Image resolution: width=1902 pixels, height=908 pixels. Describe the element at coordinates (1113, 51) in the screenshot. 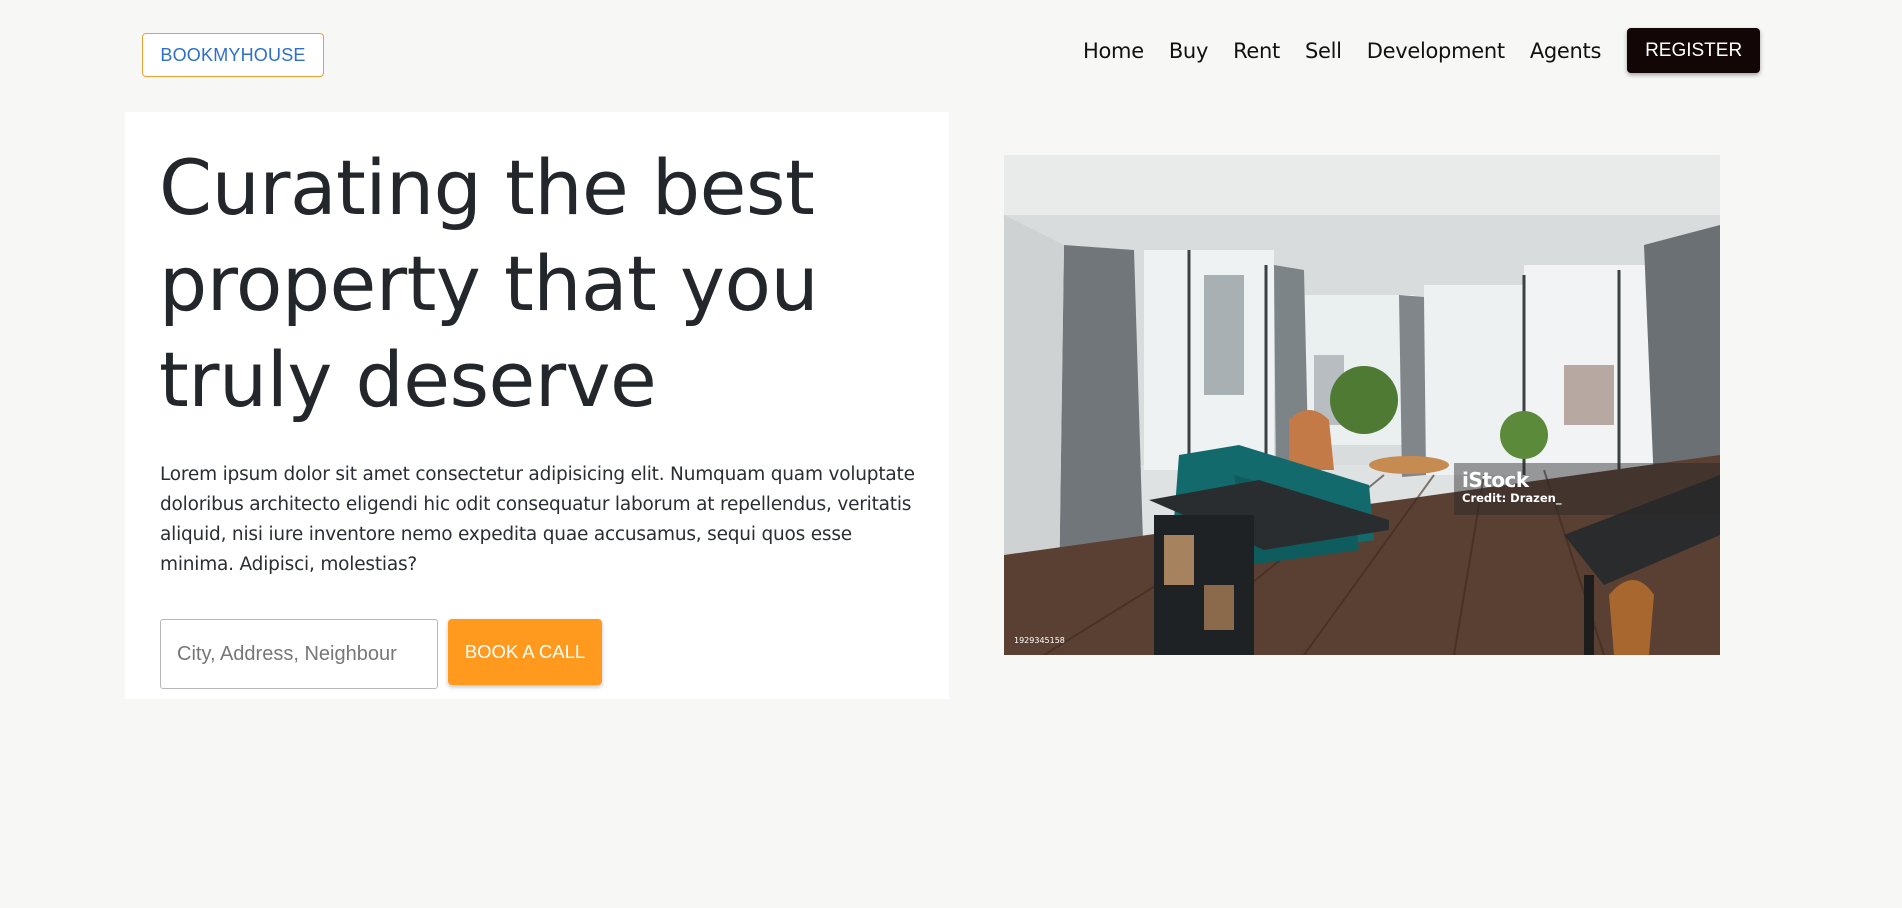

I see `nav-home-link: Home` at that location.